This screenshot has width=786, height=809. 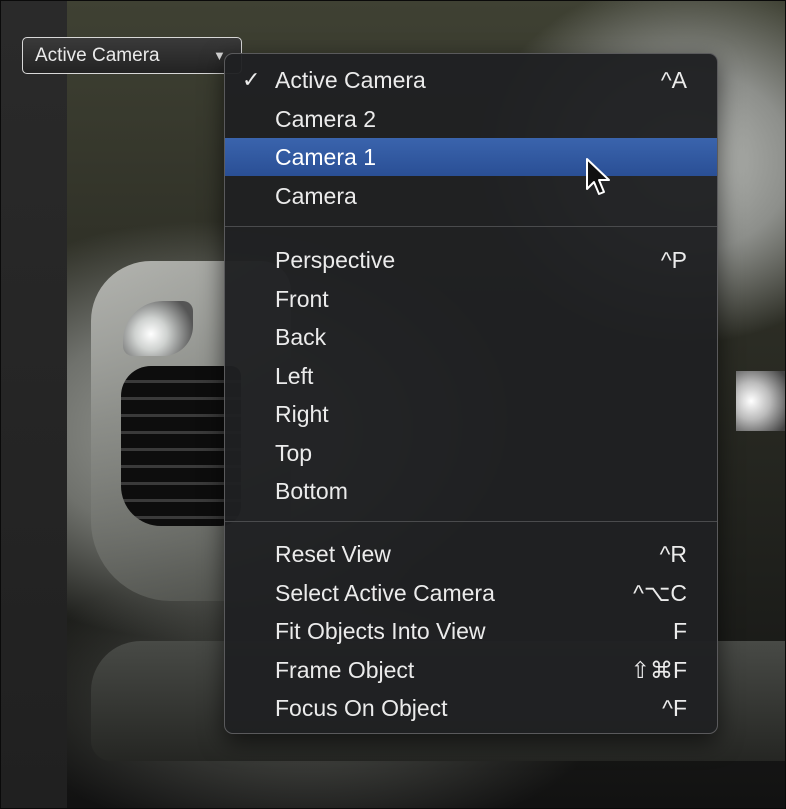 What do you see at coordinates (471, 196) in the screenshot?
I see `menu-item-camera: Camera` at bounding box center [471, 196].